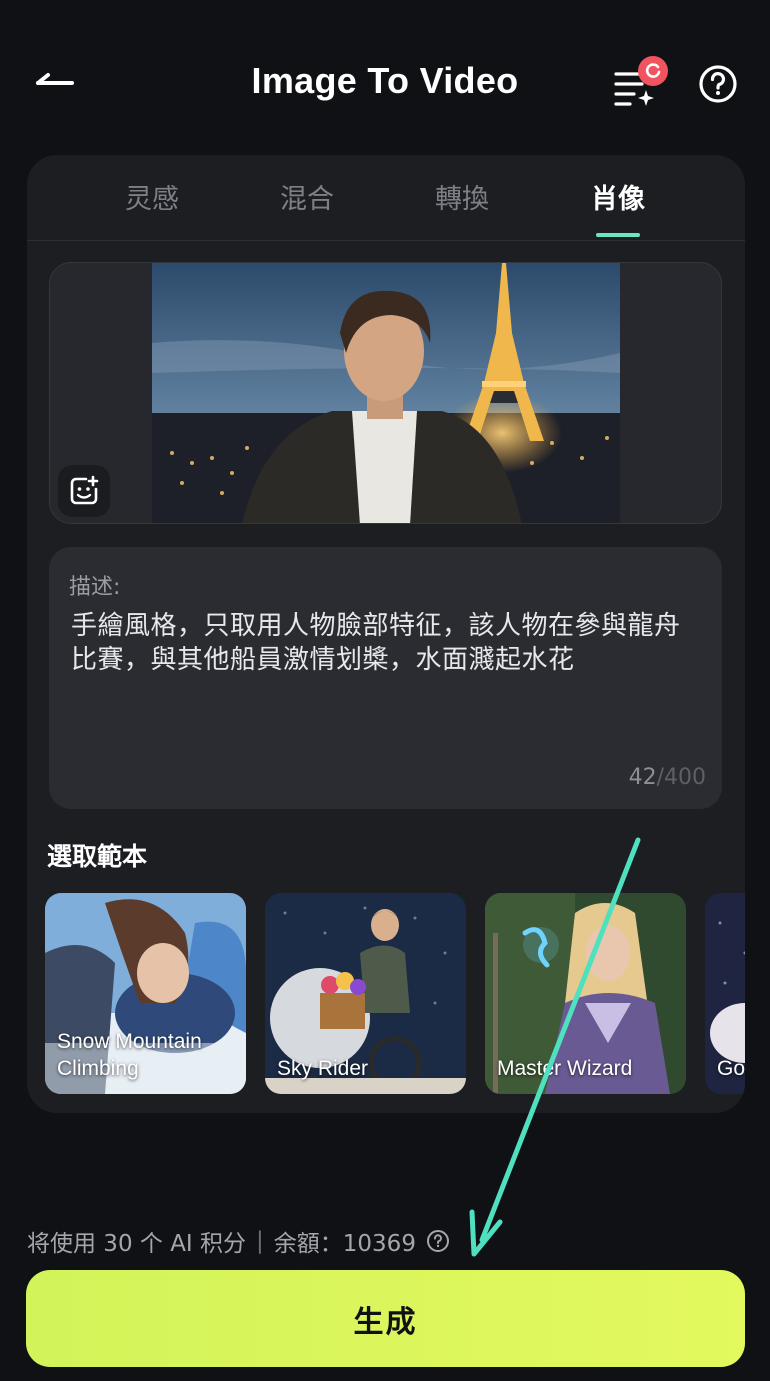 The image size is (770, 1381). What do you see at coordinates (618, 235) in the screenshot?
I see `active-tab-indicator` at bounding box center [618, 235].